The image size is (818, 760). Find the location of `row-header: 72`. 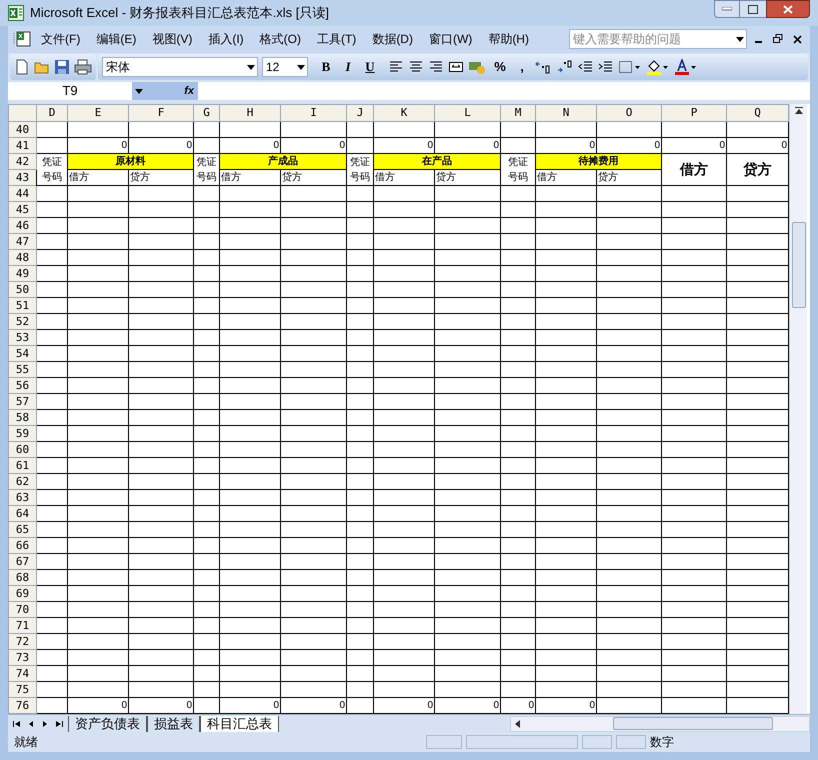

row-header: 72 is located at coordinates (22, 642).